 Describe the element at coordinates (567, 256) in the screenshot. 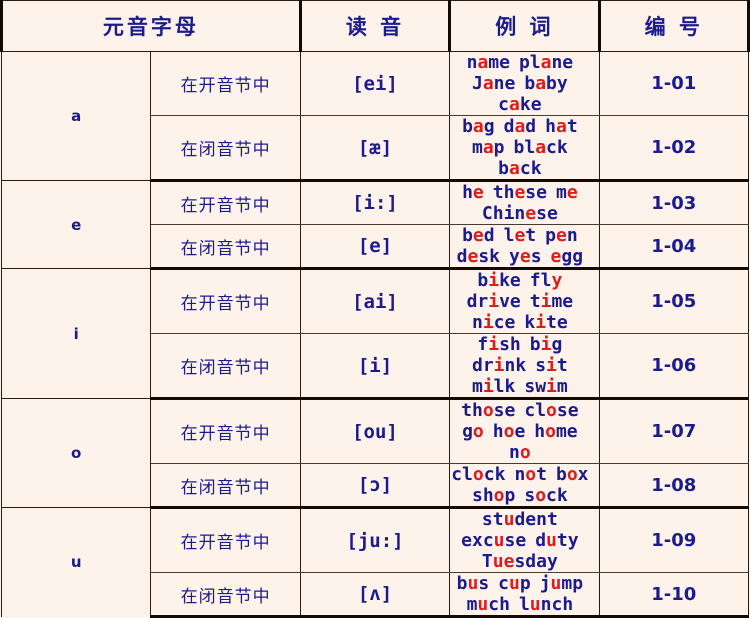

I see `example-word: egg` at that location.